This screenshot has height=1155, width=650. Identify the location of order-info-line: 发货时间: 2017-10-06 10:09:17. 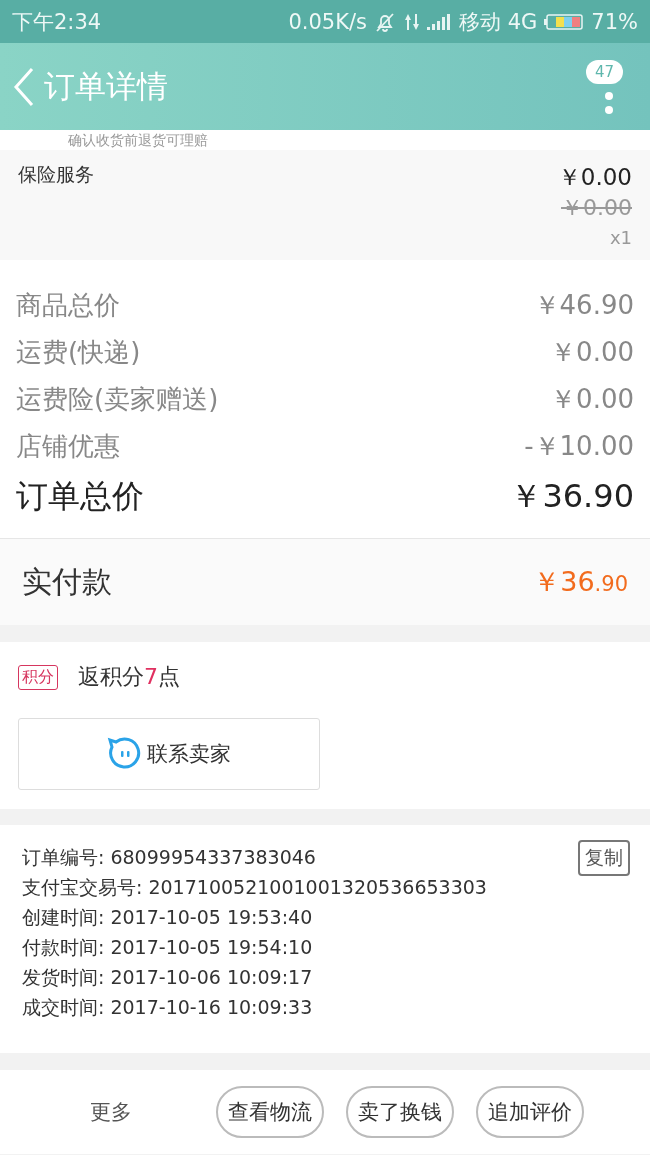
(167, 977).